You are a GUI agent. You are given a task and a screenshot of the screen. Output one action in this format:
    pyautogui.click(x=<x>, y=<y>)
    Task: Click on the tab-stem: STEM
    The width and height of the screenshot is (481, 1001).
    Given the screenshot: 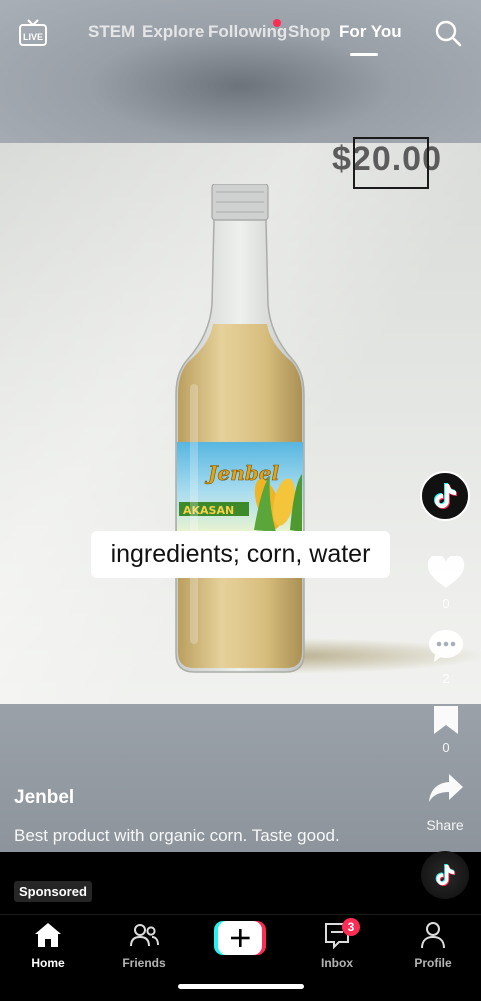 What is the action you would take?
    pyautogui.click(x=111, y=32)
    